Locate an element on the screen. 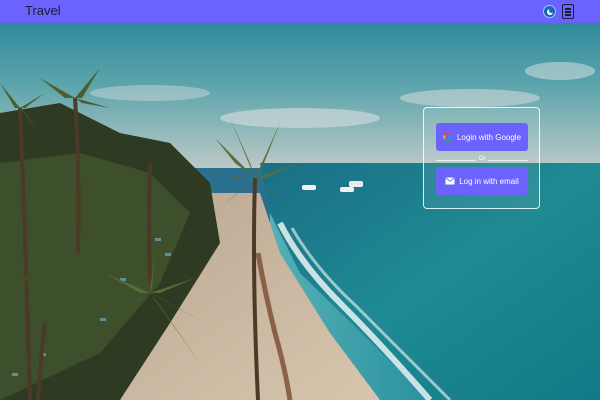 This screenshot has width=600, height=400. hamburger-icon is located at coordinates (568, 9).